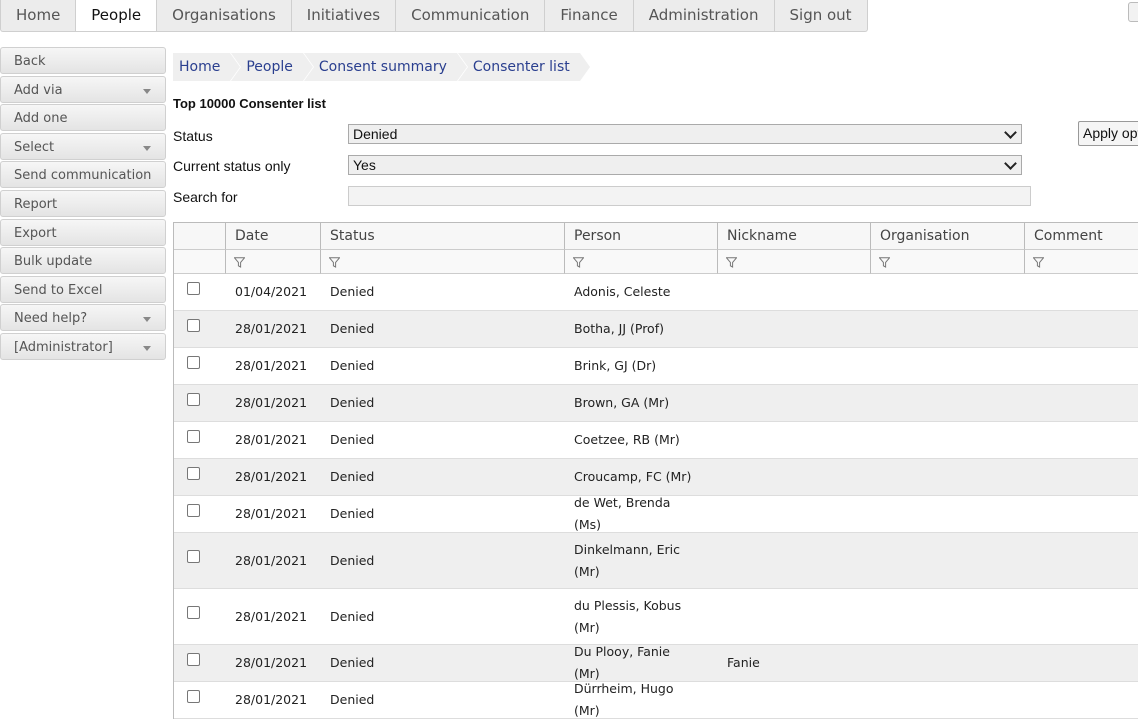  I want to click on cell-person: Croucamp, FC (Mr), so click(633, 476).